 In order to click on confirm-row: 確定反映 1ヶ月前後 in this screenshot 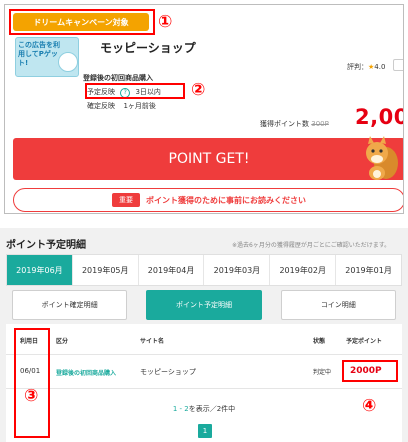, I will do `click(121, 106)`.